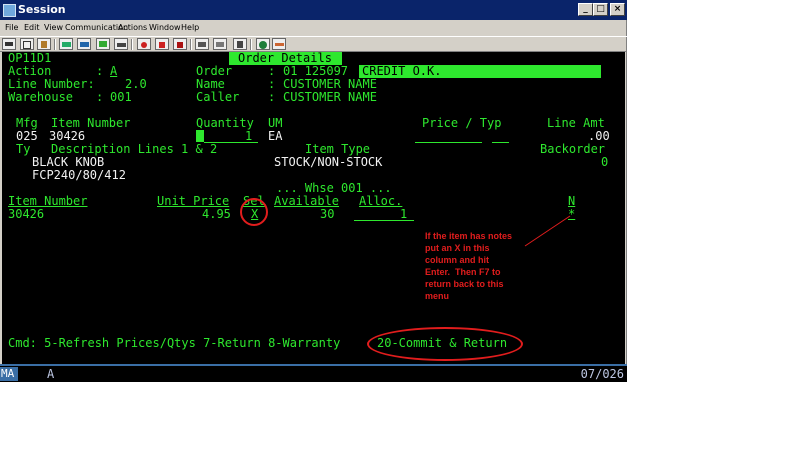 This screenshot has width=800, height=450. I want to click on copy-icon, so click(27, 44).